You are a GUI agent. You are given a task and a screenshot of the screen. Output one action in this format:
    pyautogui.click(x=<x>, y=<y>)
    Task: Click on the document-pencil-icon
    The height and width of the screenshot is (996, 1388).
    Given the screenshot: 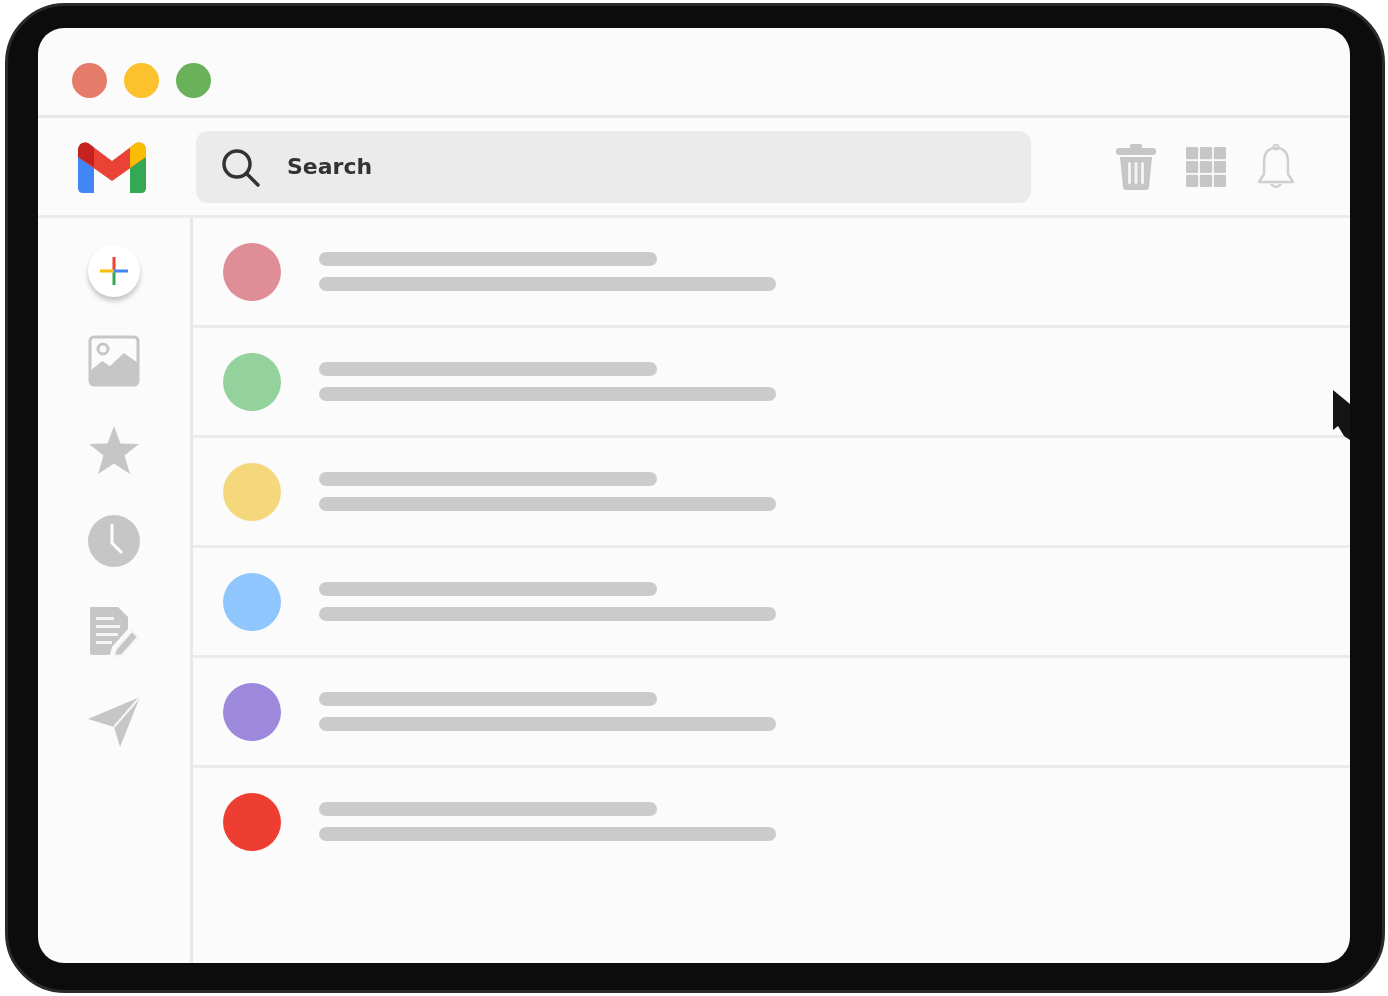 What is the action you would take?
    pyautogui.click(x=114, y=631)
    